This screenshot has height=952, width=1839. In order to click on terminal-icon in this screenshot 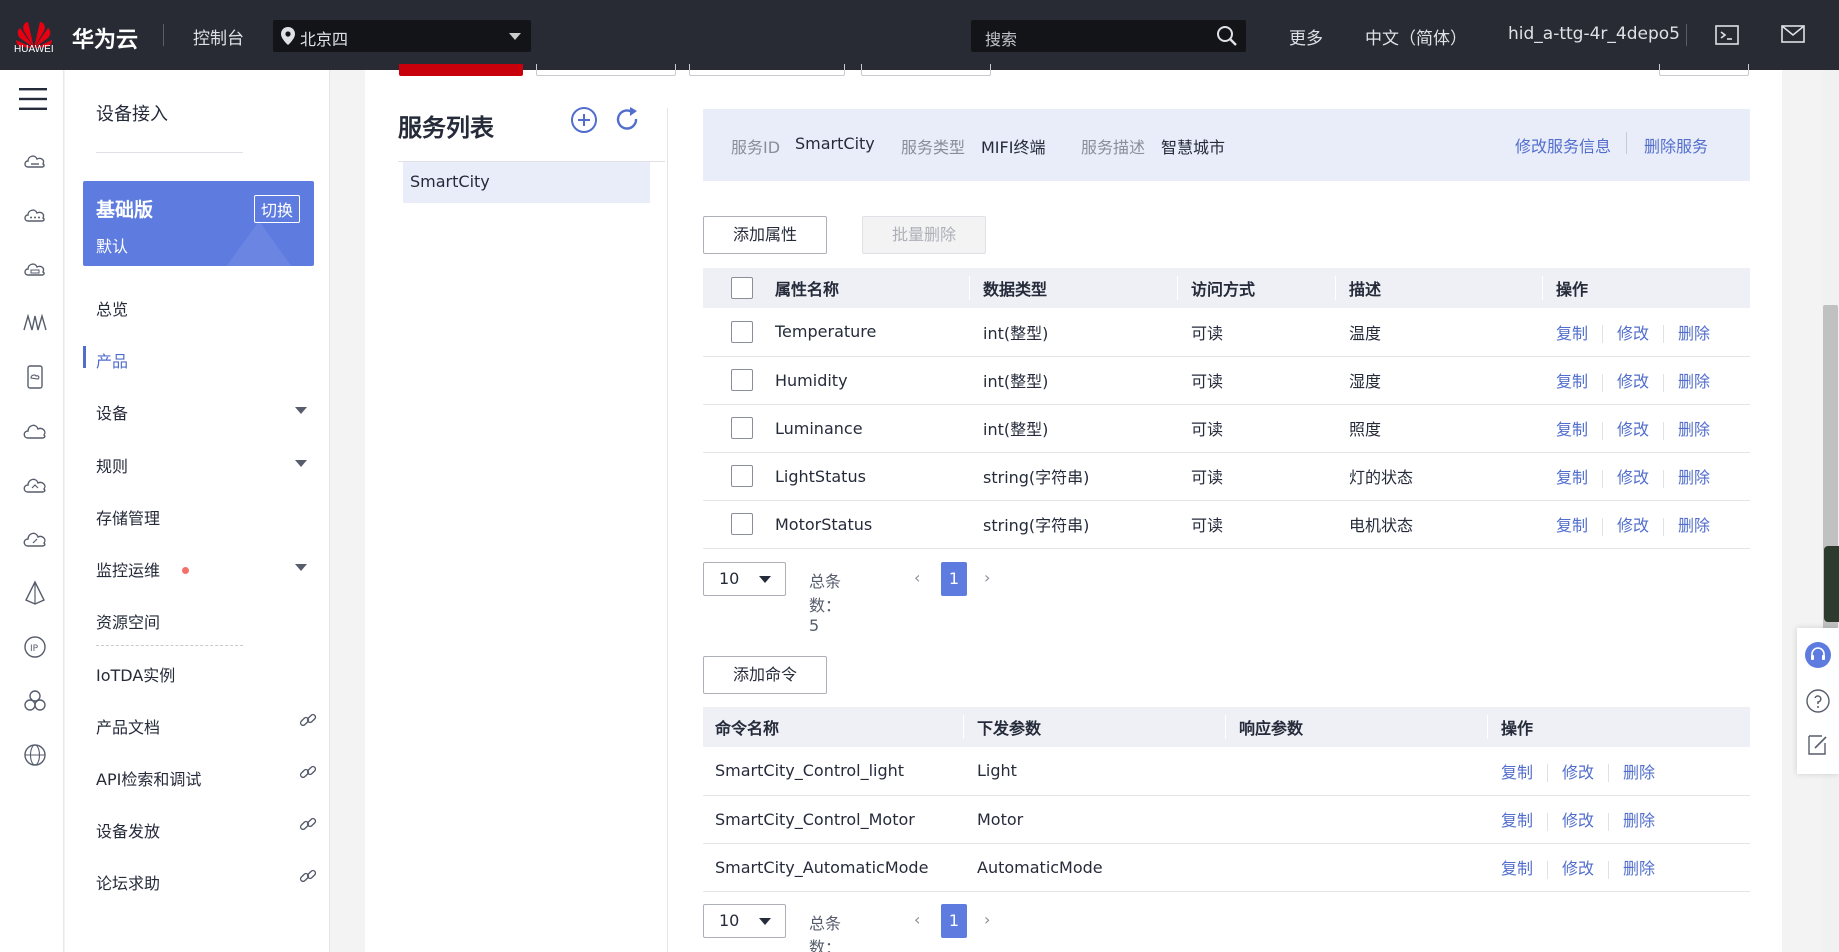, I will do `click(1727, 35)`.